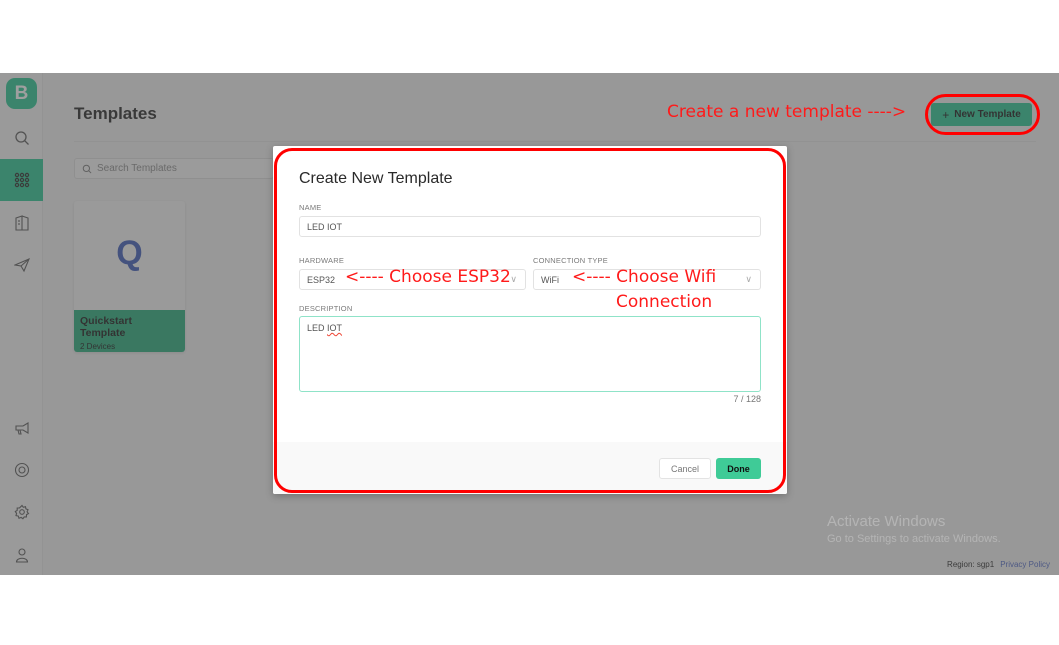  I want to click on watermark-title: Activate Windows, so click(886, 521).